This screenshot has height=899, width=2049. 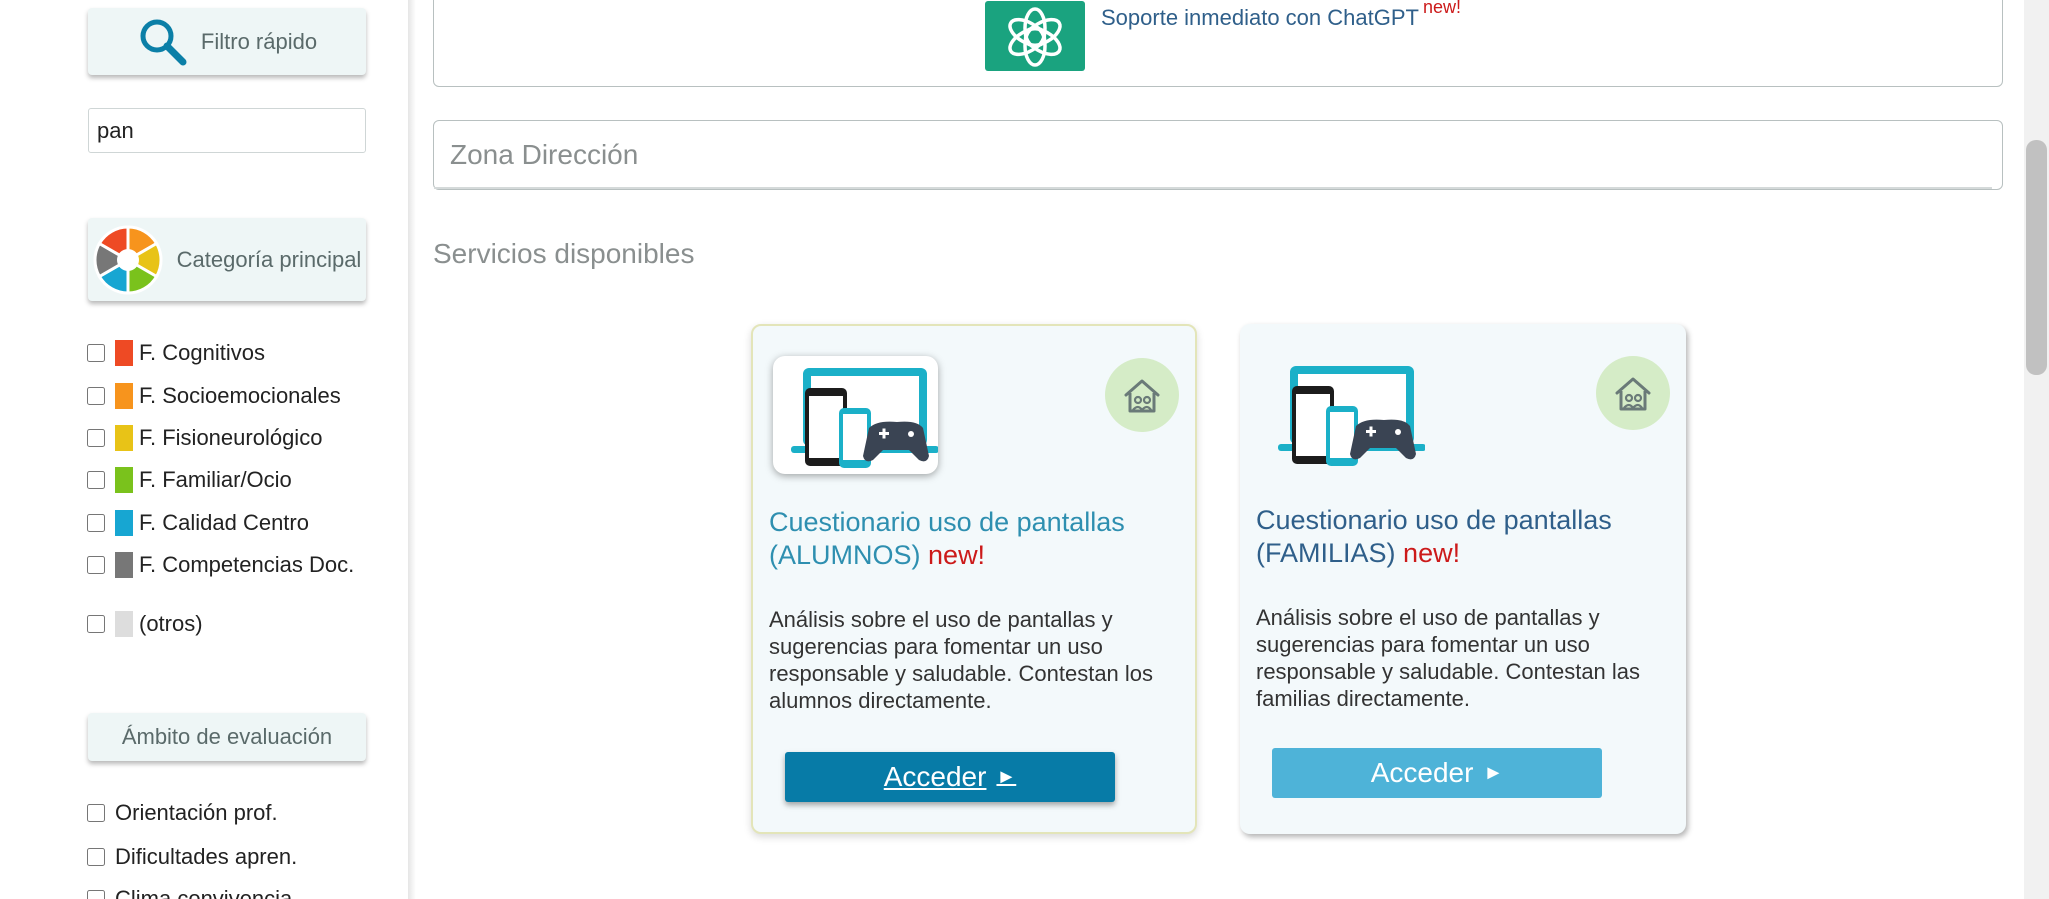 I want to click on category-wheel-icon, so click(x=128, y=259).